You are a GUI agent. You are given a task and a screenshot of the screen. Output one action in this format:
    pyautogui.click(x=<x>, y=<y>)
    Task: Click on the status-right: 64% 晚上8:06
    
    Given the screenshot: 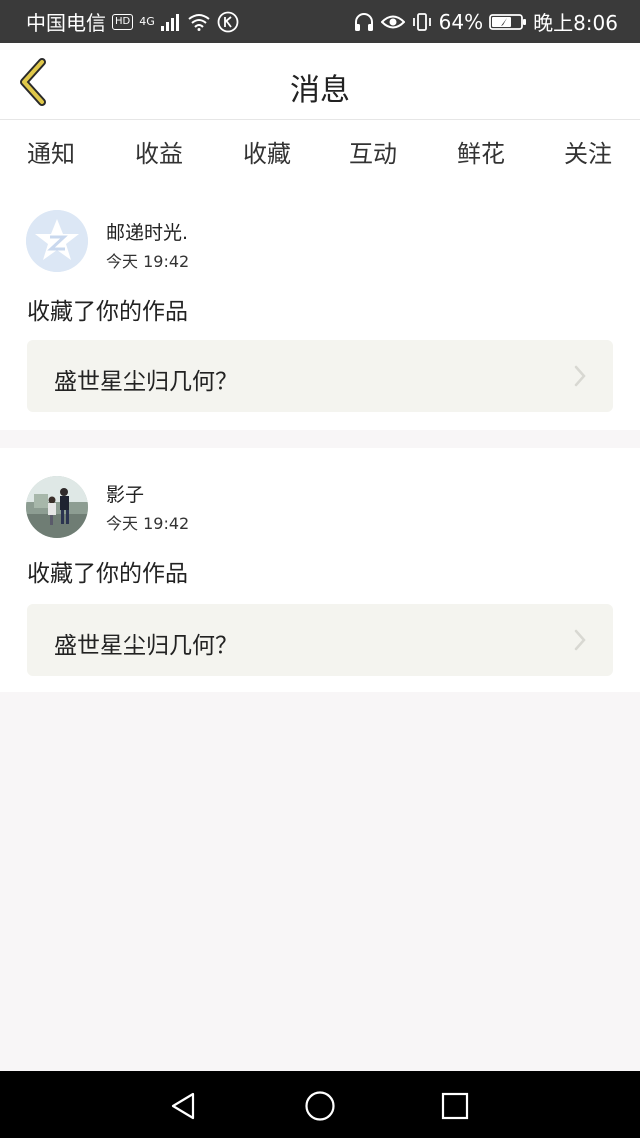 What is the action you would take?
    pyautogui.click(x=485, y=21)
    